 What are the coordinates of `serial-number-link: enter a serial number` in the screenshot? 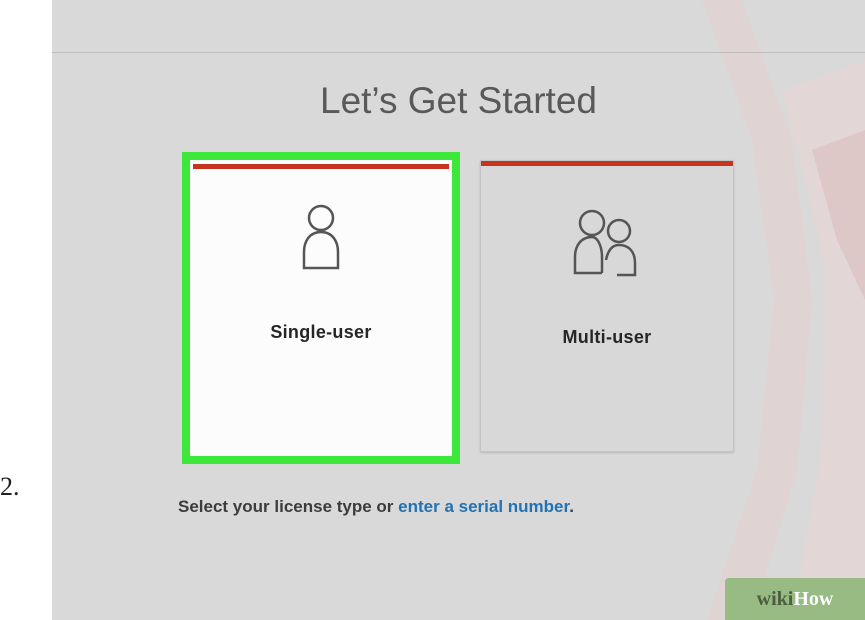 It's located at (483, 506).